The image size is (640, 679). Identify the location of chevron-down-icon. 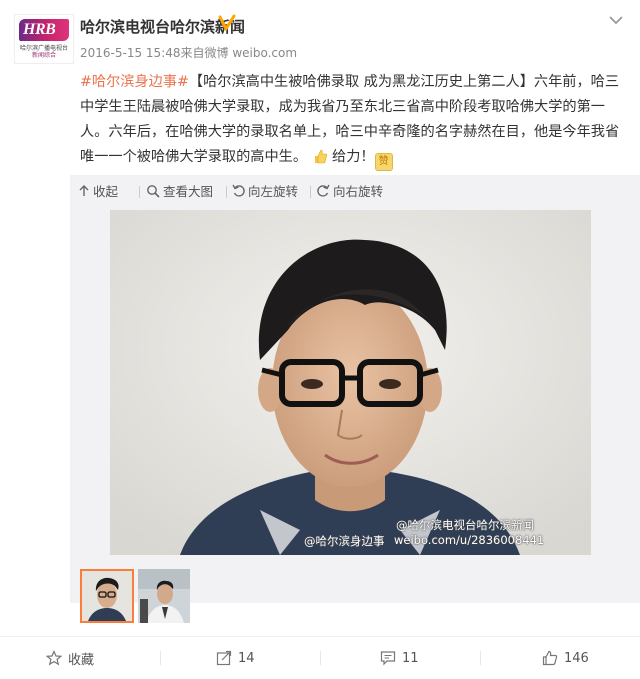
(616, 20).